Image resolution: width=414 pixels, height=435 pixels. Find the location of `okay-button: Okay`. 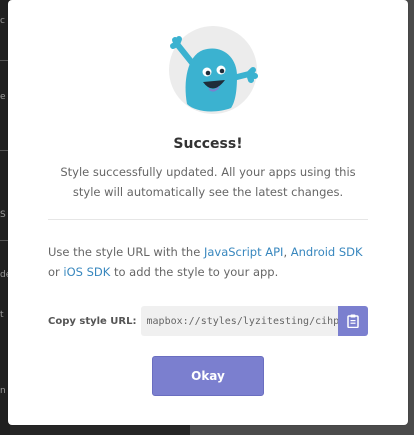

okay-button: Okay is located at coordinates (208, 376).